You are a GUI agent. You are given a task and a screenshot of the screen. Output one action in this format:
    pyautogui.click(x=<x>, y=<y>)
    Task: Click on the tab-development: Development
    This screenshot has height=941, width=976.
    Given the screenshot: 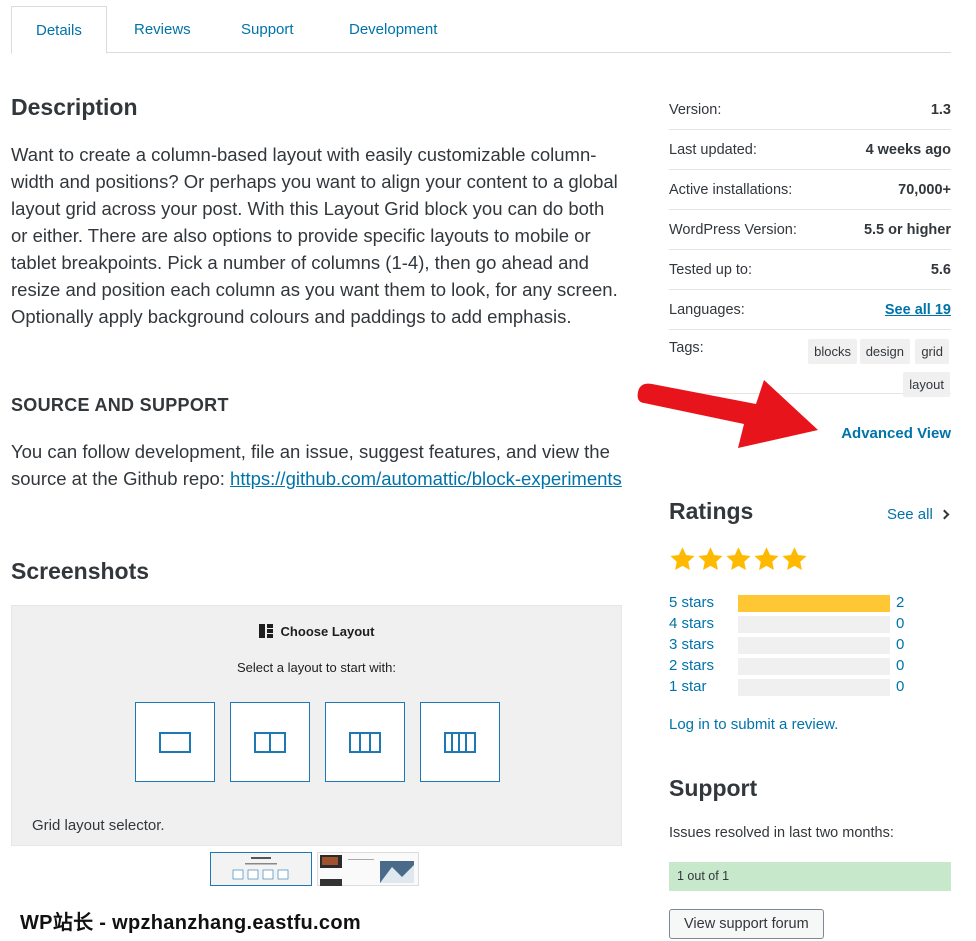 What is the action you would take?
    pyautogui.click(x=393, y=29)
    